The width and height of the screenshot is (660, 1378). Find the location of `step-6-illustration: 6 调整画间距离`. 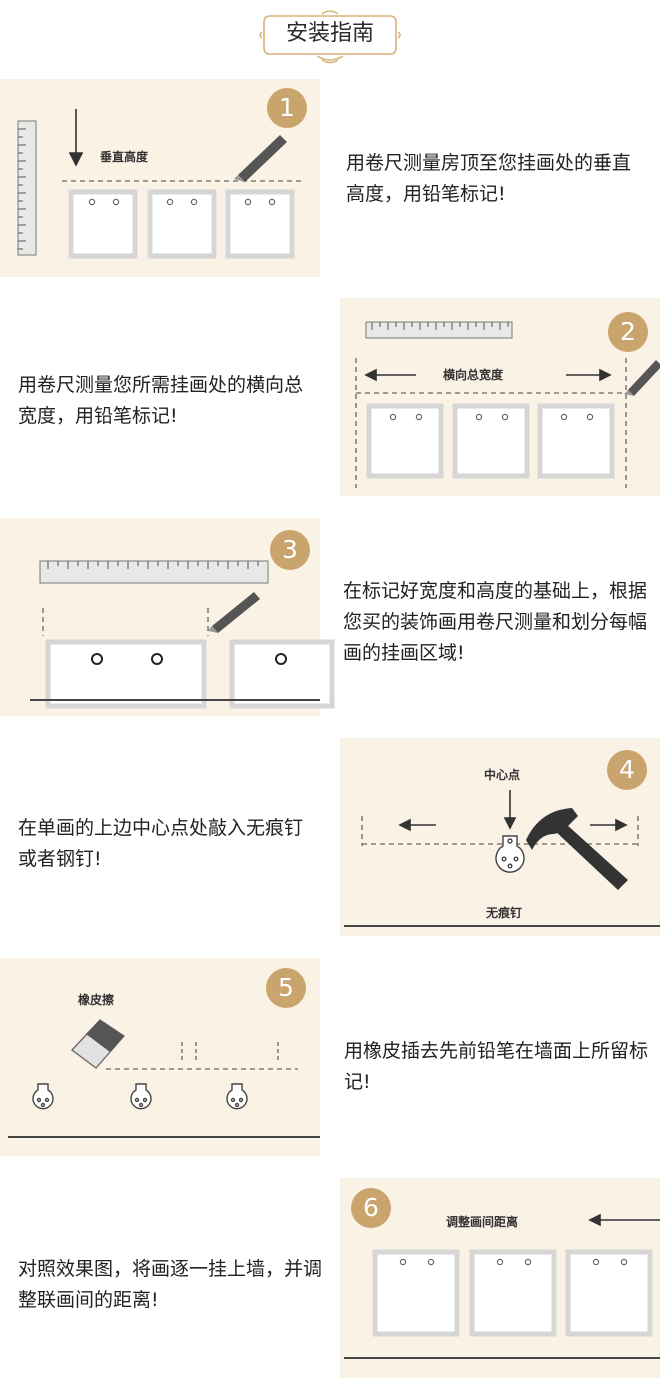

step-6-illustration: 6 调整画间距离 is located at coordinates (500, 1278).